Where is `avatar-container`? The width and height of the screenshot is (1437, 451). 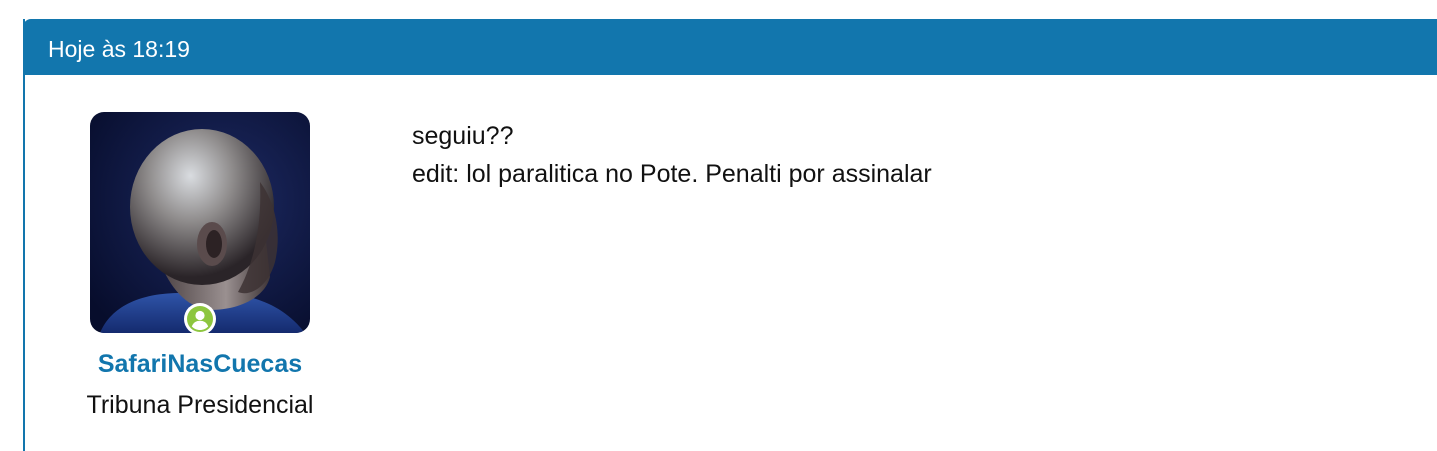
avatar-container is located at coordinates (200, 223).